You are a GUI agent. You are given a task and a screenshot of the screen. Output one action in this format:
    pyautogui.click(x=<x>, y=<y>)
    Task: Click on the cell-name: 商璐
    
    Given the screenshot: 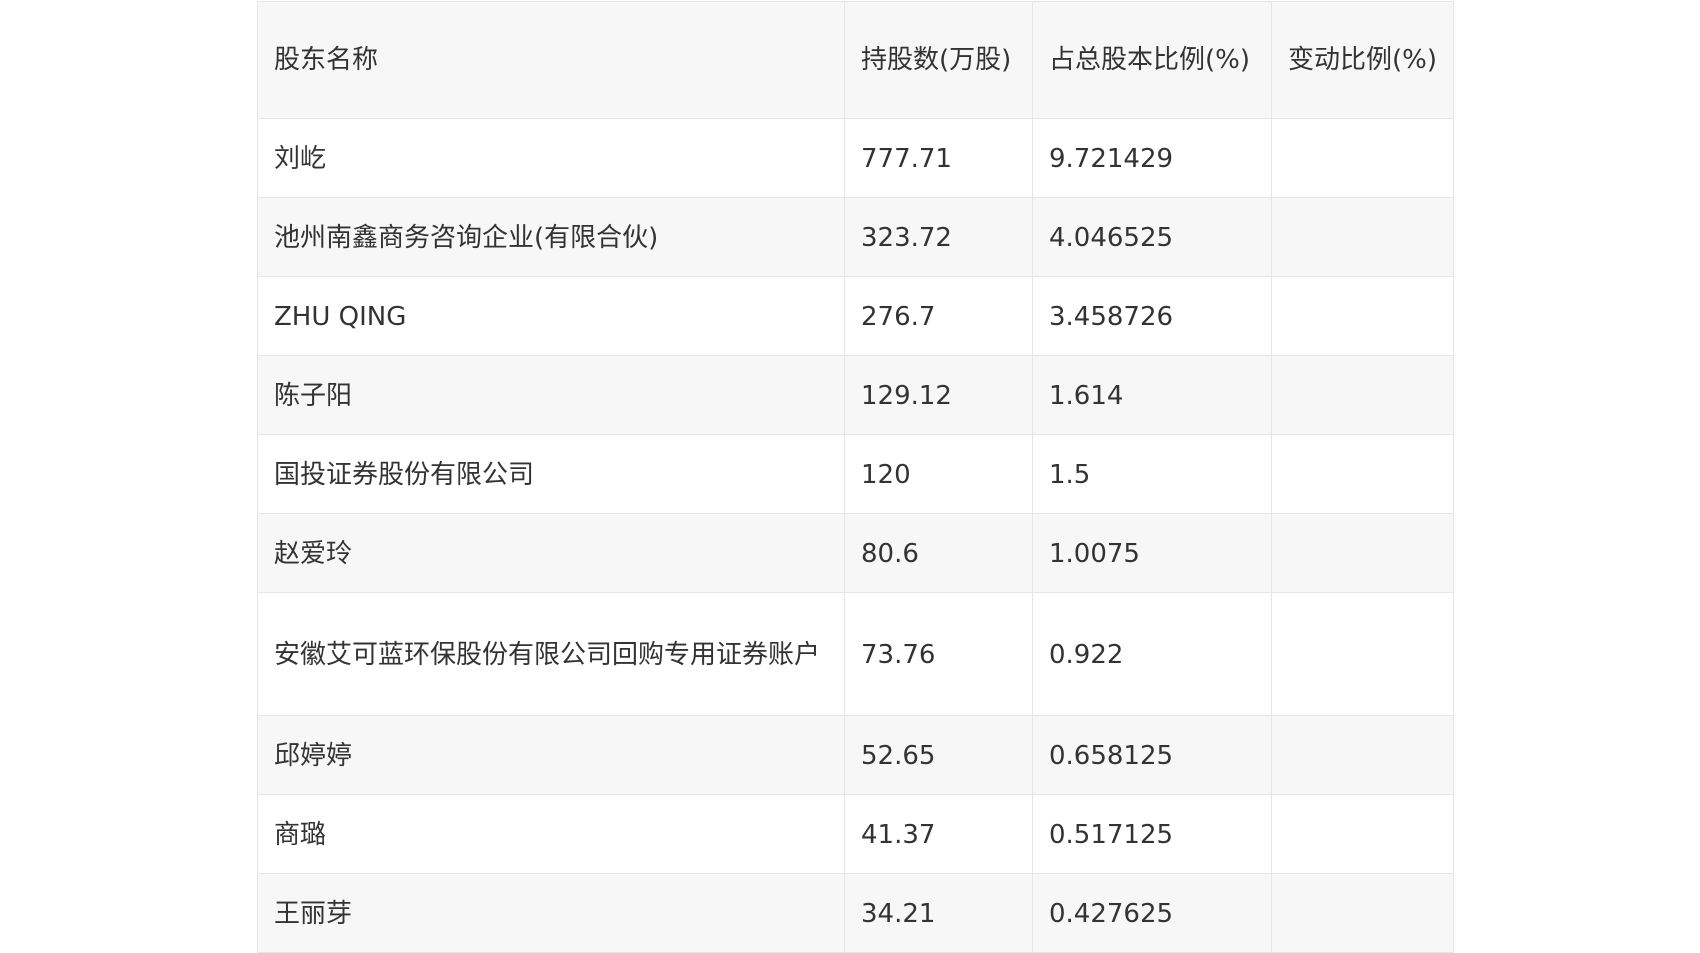 What is the action you would take?
    pyautogui.click(x=551, y=834)
    